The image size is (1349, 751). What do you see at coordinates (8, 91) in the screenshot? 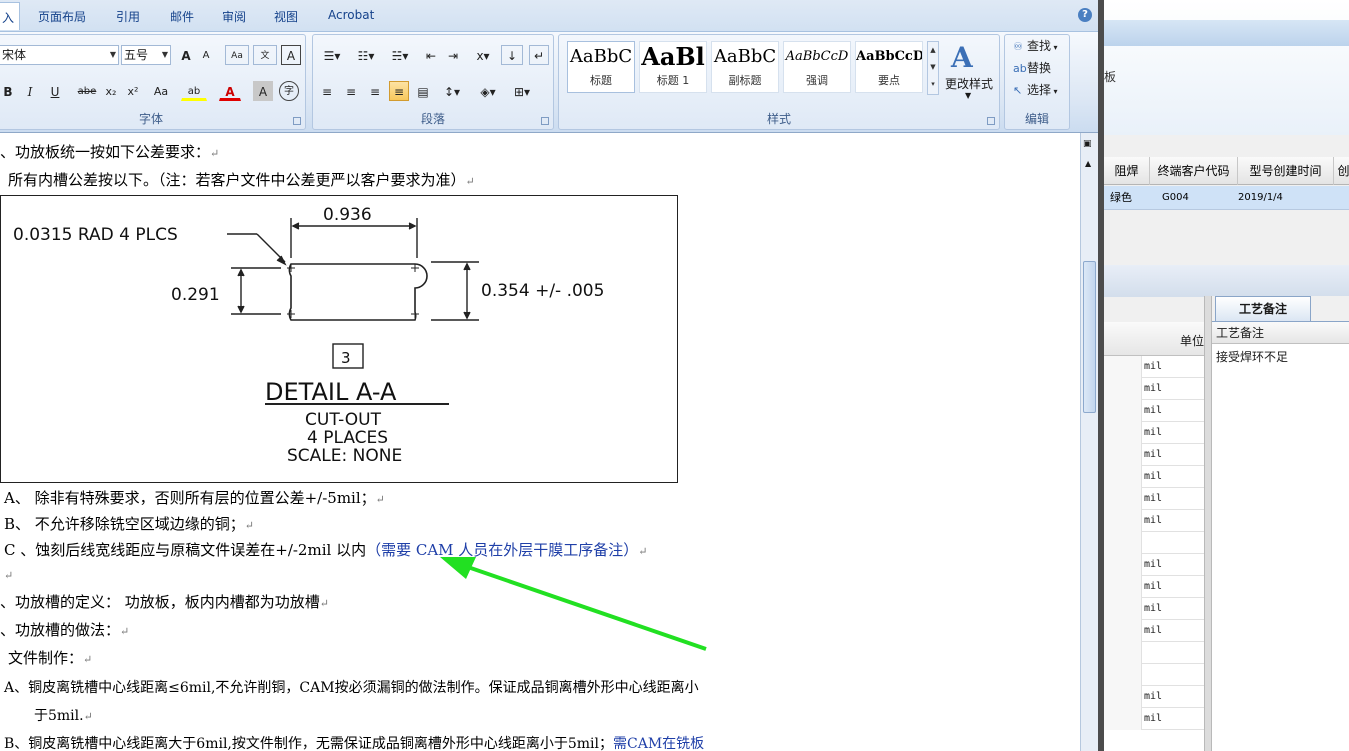
I see `bold-button: B` at bounding box center [8, 91].